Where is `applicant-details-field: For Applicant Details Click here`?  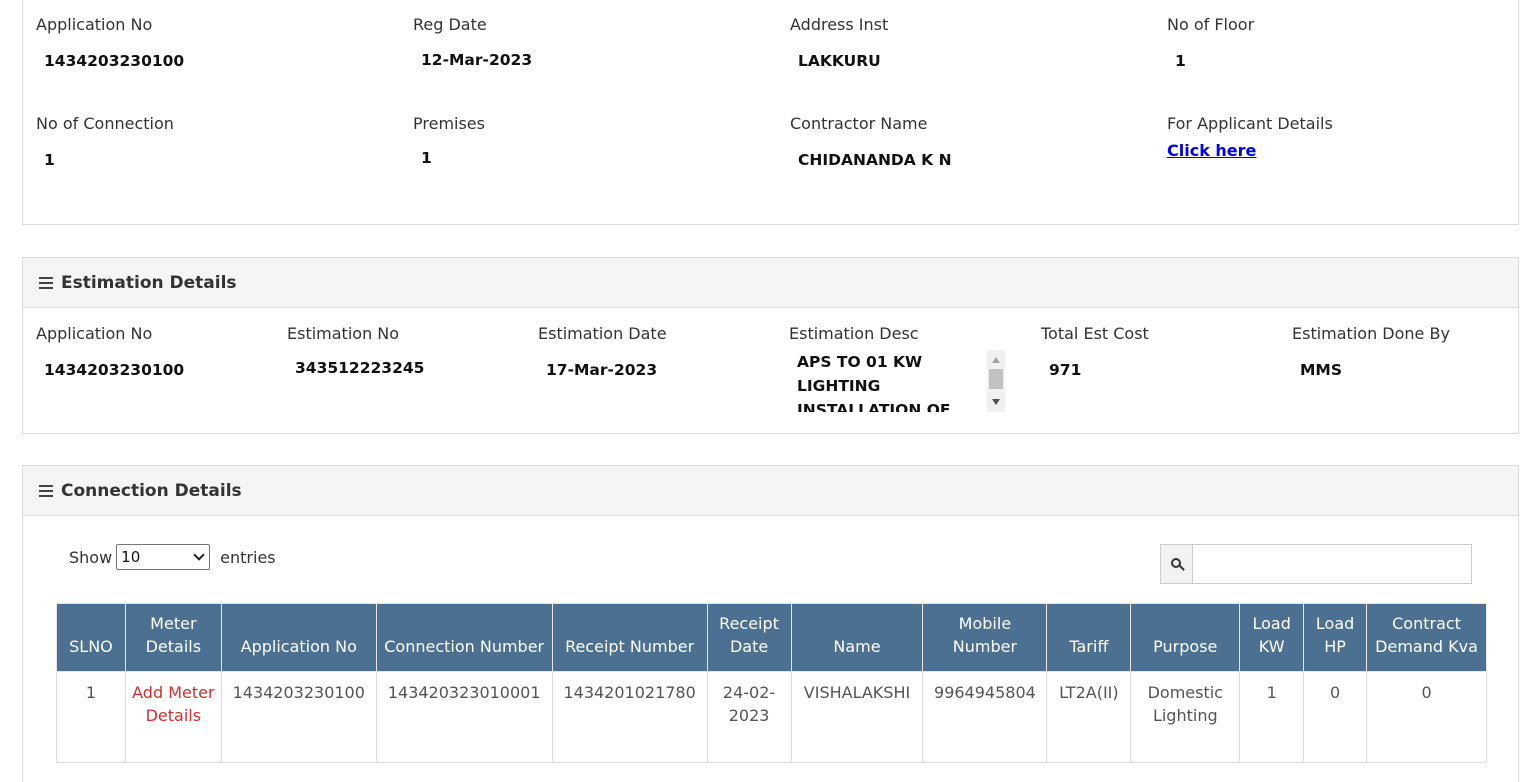
applicant-details-field: For Applicant Details Click here is located at coordinates (1250, 137).